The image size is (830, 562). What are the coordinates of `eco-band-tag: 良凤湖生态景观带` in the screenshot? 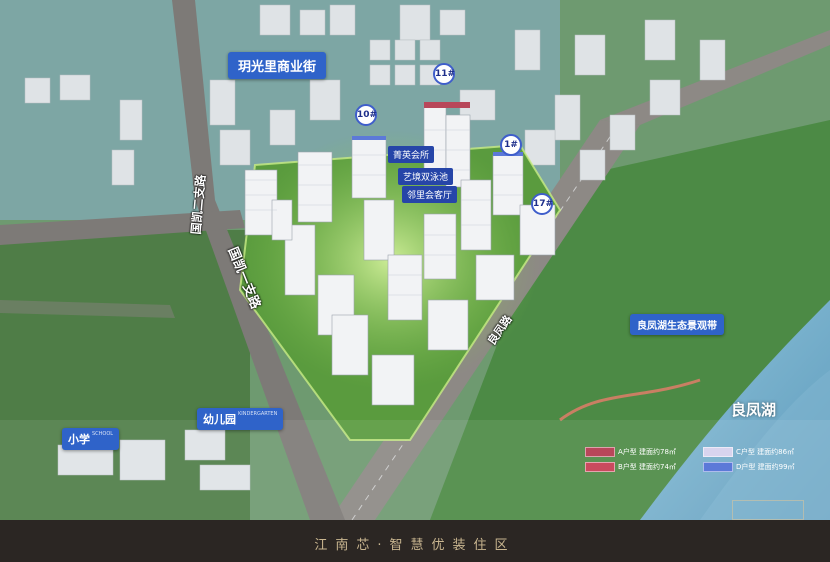 It's located at (677, 324).